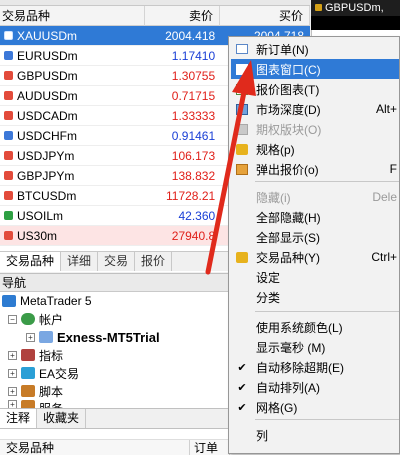  I want to click on menu-item: 显示毫秒 (M), so click(315, 347).